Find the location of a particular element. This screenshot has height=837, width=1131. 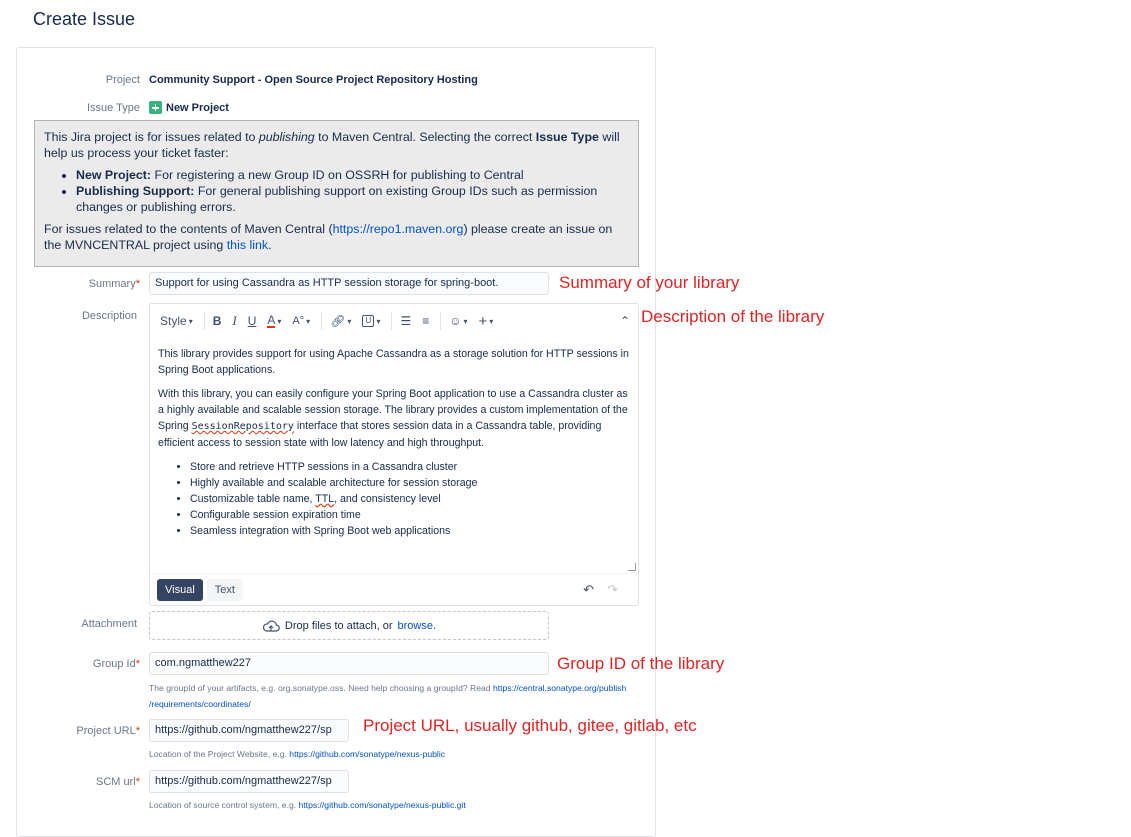

summary-annotation: Summary of your library is located at coordinates (649, 282).